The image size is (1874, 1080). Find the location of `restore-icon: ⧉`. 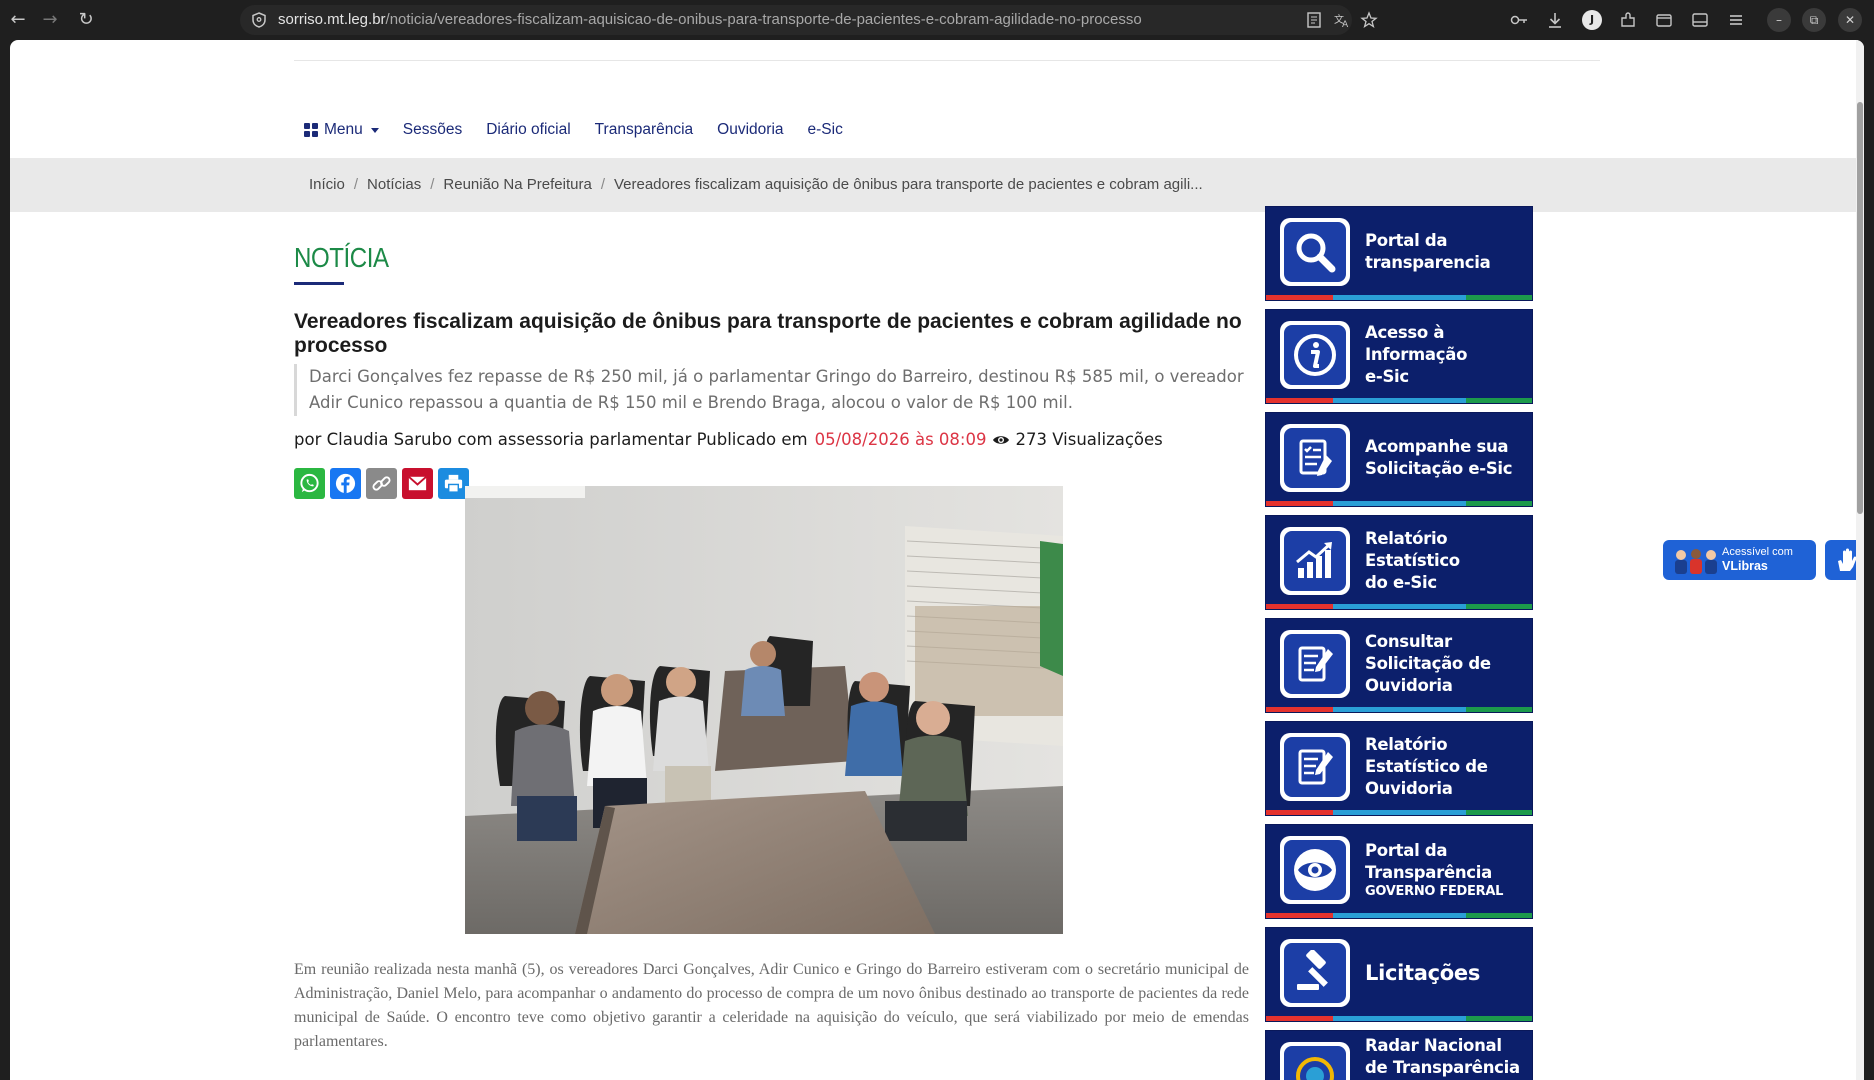

restore-icon: ⧉ is located at coordinates (1814, 20).